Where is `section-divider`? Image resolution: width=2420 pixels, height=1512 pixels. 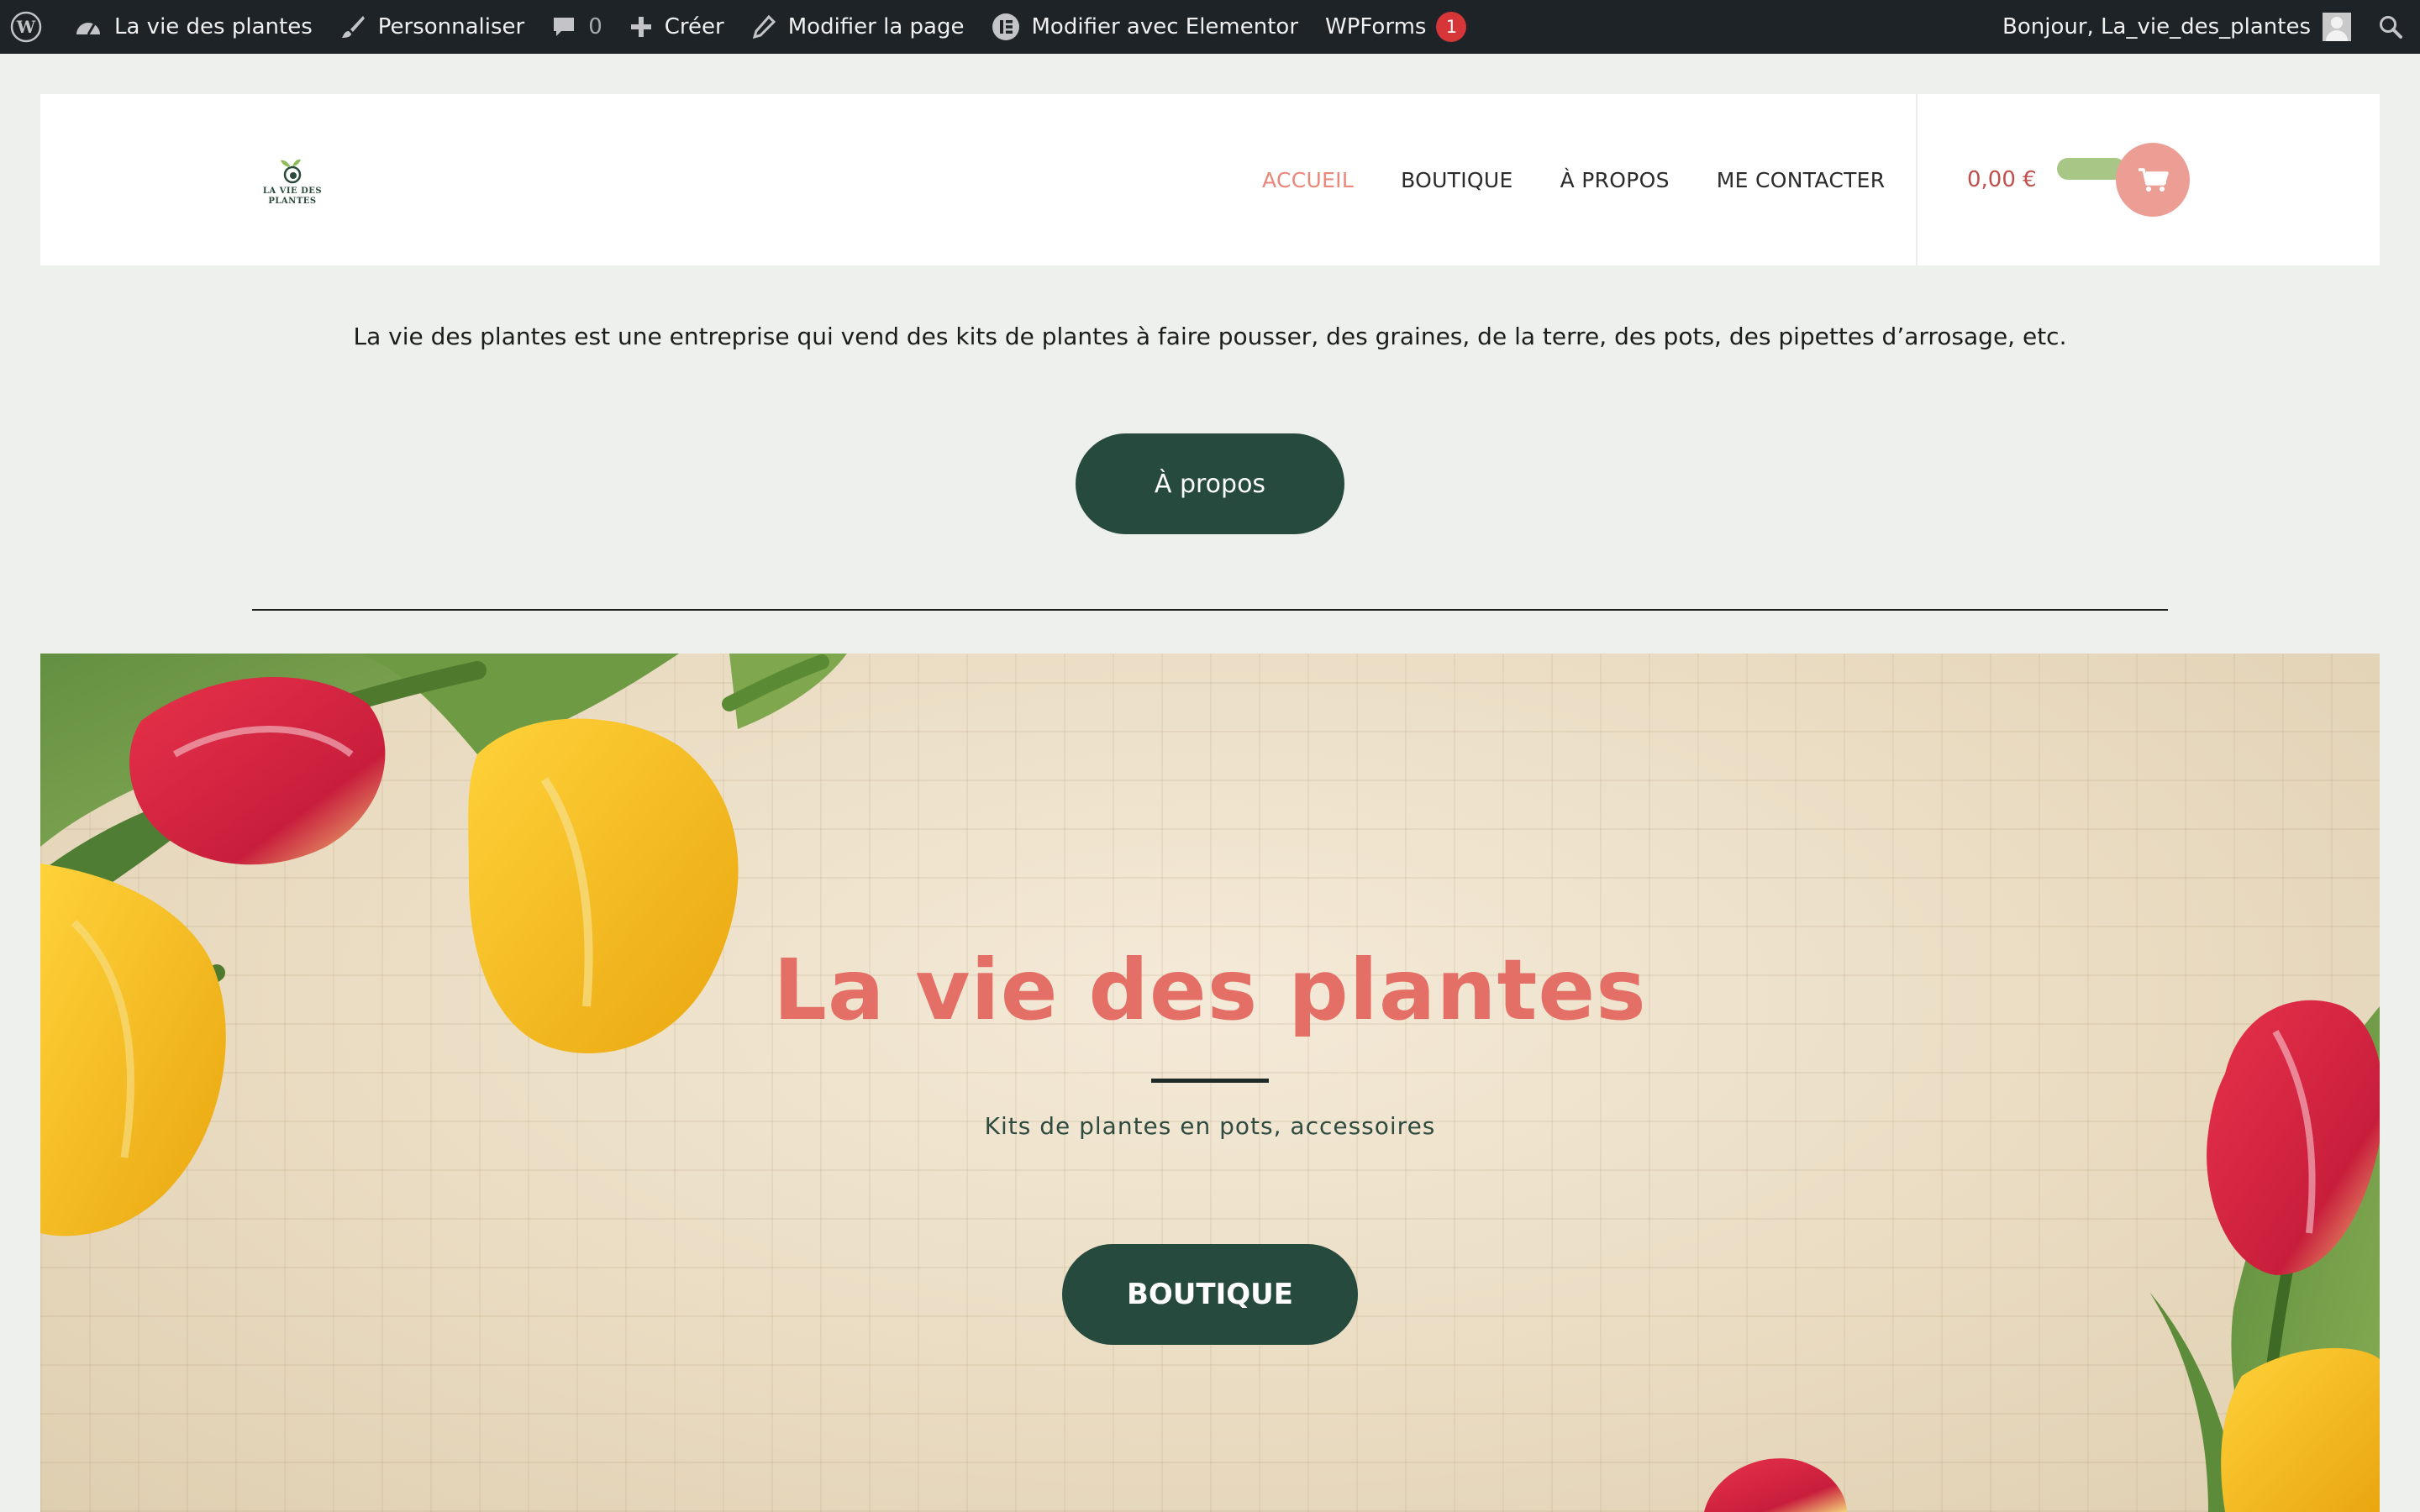
section-divider is located at coordinates (1210, 610).